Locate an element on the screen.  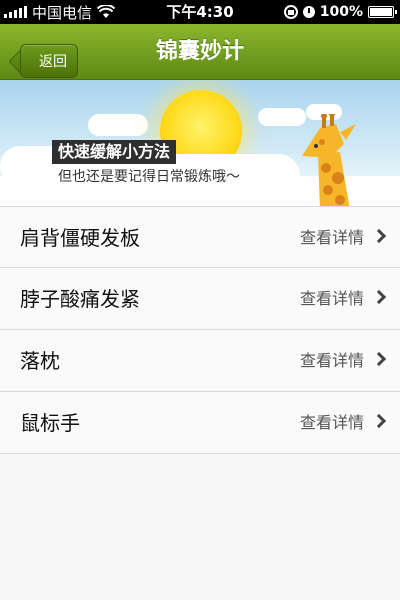
banner-tag: 快速缓解小方法 is located at coordinates (114, 152).